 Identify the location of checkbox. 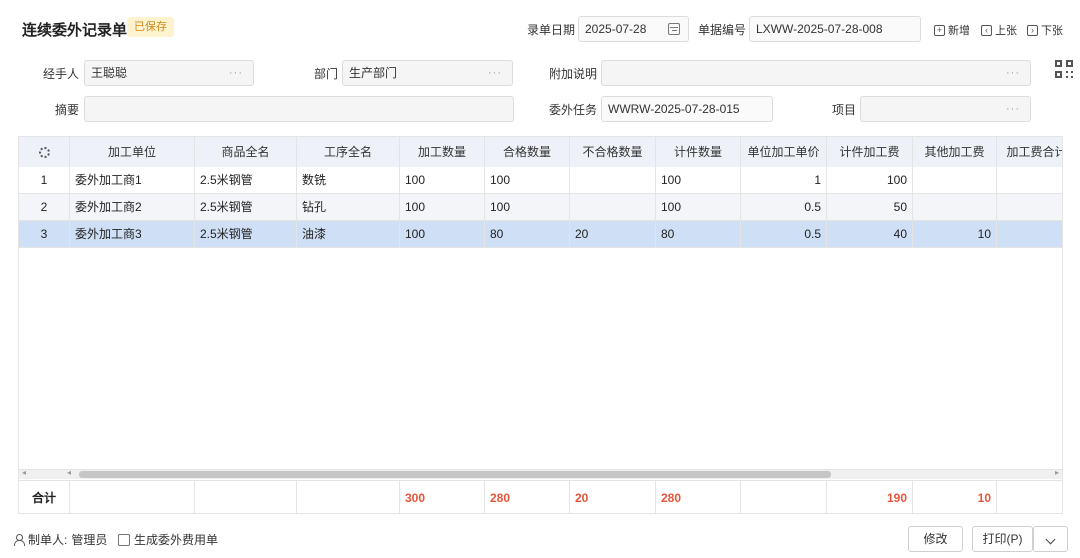
(124, 539).